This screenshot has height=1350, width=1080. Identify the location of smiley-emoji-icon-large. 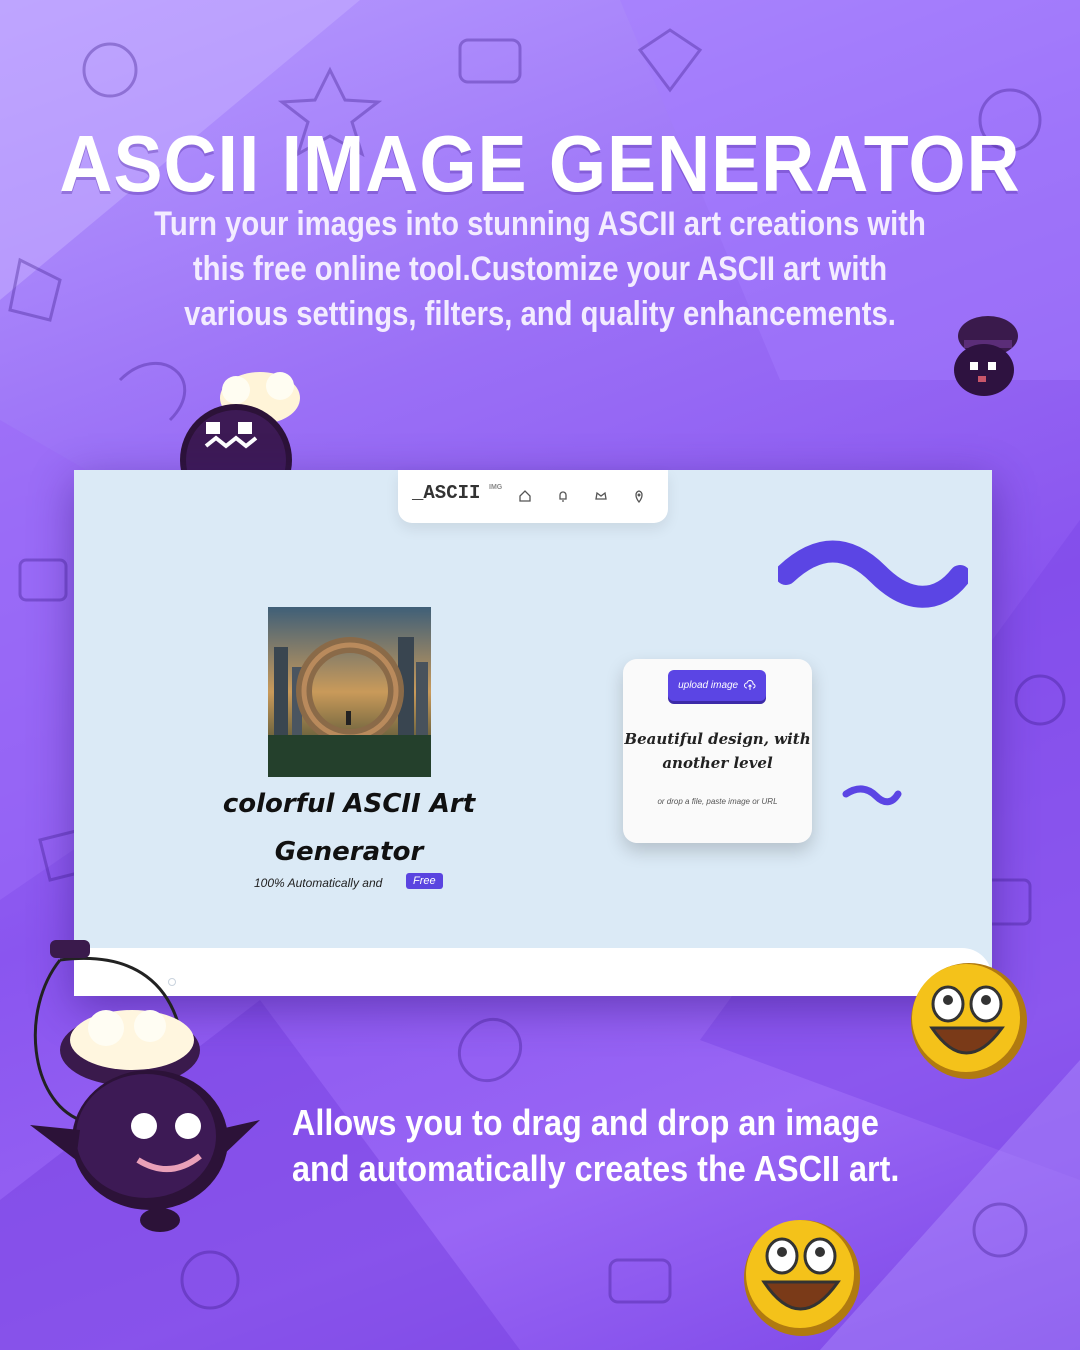
(802, 1278).